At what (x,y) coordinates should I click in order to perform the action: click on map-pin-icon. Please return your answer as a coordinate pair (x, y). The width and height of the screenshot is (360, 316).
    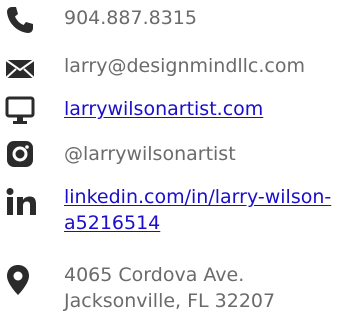
    Looking at the image, I should click on (21, 280).